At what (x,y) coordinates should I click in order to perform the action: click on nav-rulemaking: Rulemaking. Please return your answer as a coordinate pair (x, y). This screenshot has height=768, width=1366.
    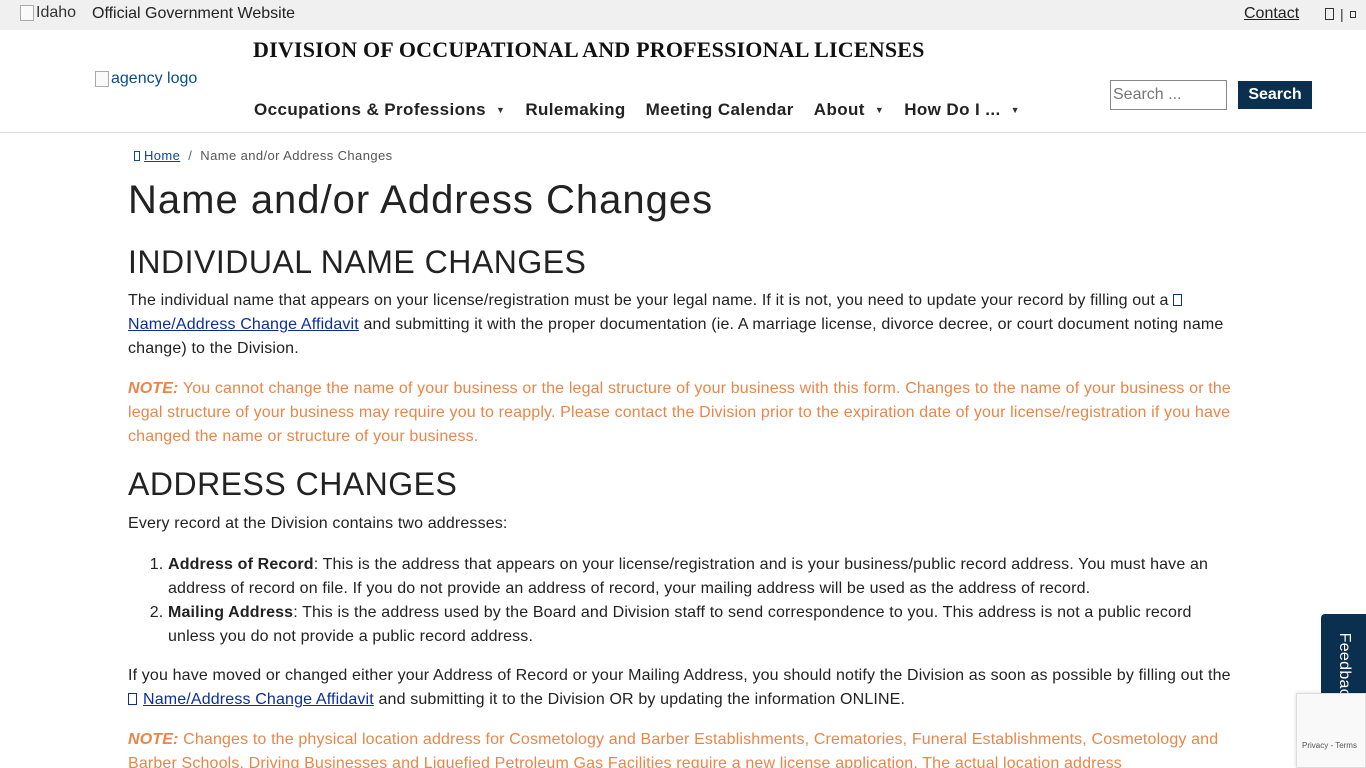
    Looking at the image, I should click on (575, 110).